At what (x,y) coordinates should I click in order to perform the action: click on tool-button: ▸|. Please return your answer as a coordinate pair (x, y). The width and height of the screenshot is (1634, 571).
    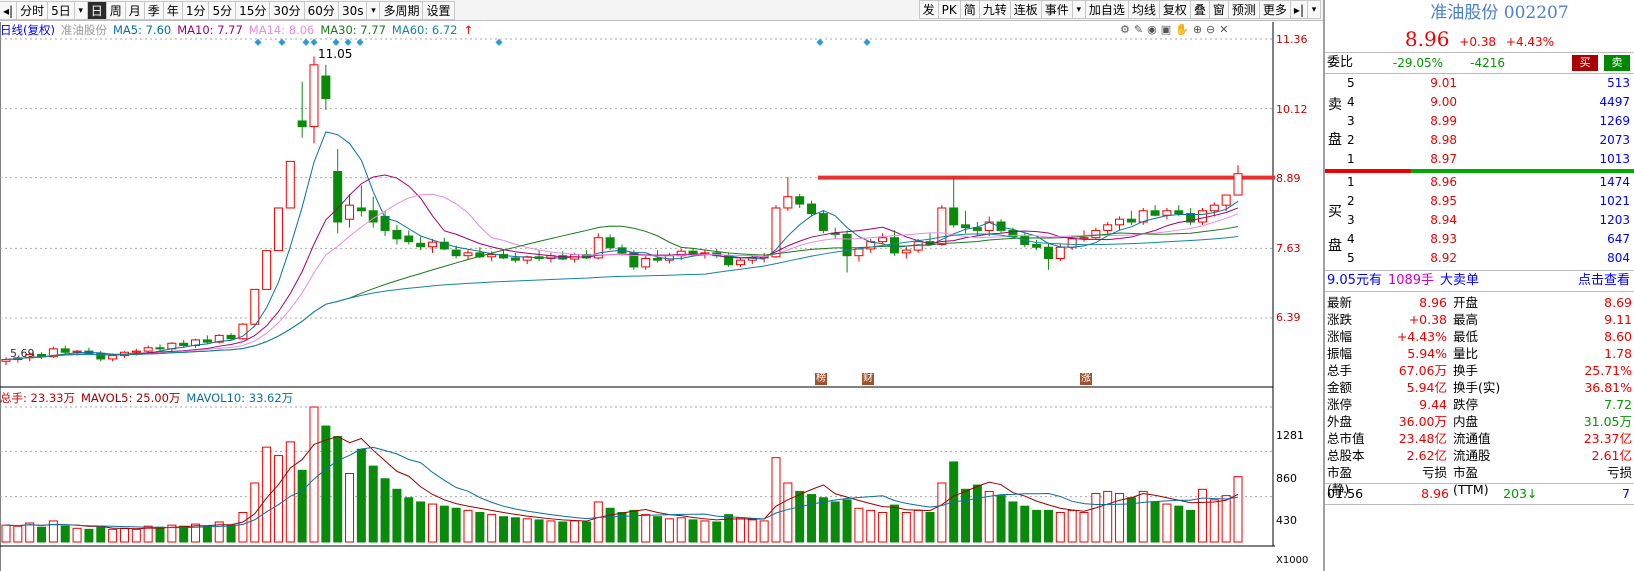
    Looking at the image, I should click on (1298, 9).